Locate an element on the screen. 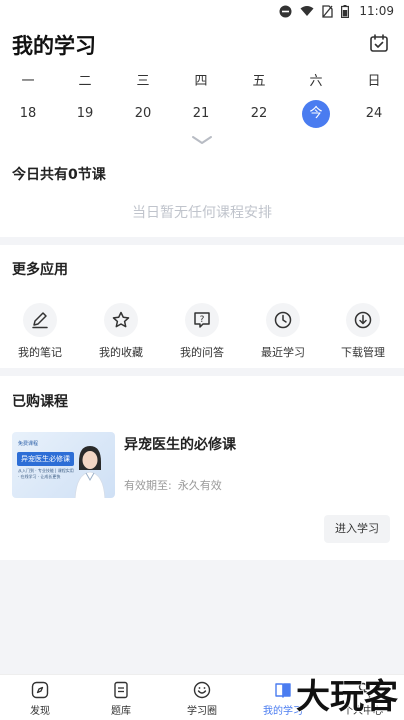  tab-label: 题库 is located at coordinates (121, 711).